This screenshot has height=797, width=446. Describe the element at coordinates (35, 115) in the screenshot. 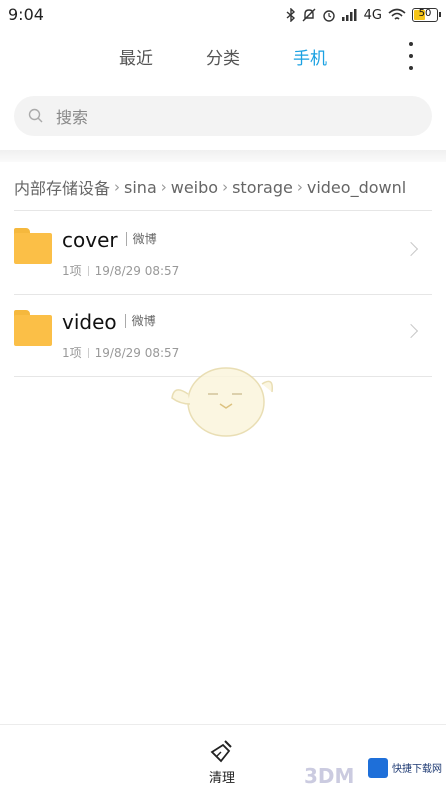

I see `search-icon` at that location.